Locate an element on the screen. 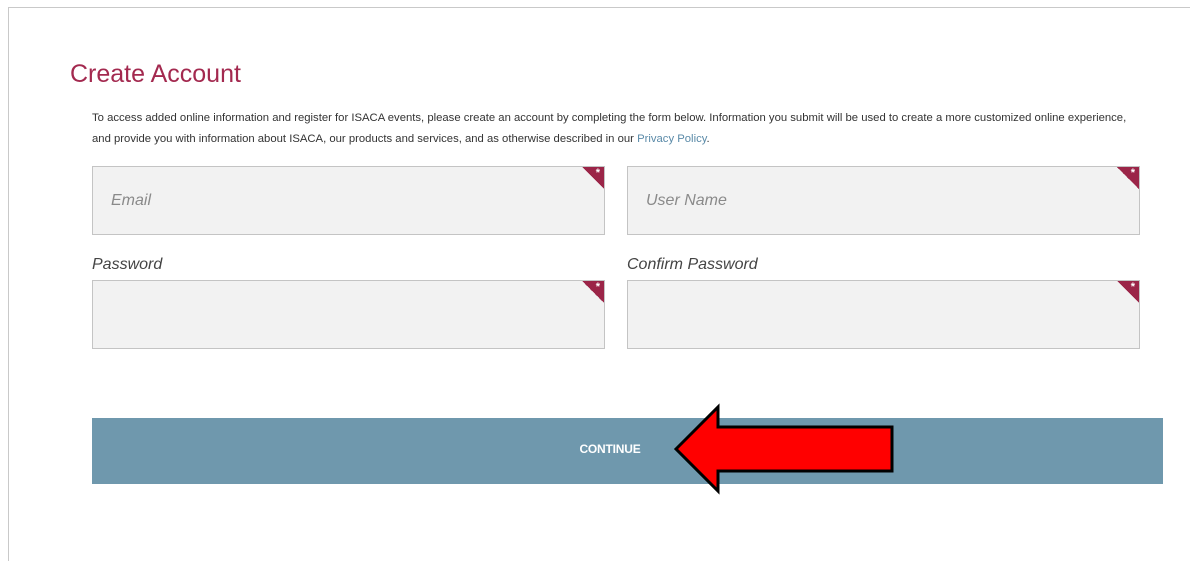  password-label: Password is located at coordinates (127, 264).